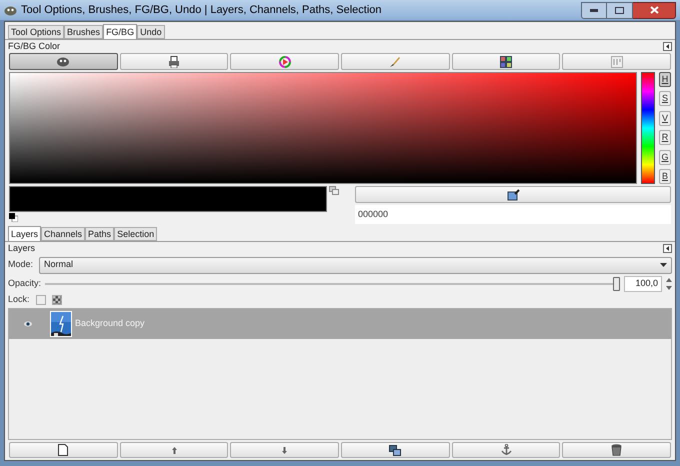 Image resolution: width=680 pixels, height=466 pixels. Describe the element at coordinates (84, 32) in the screenshot. I see `tab: Brushes` at that location.